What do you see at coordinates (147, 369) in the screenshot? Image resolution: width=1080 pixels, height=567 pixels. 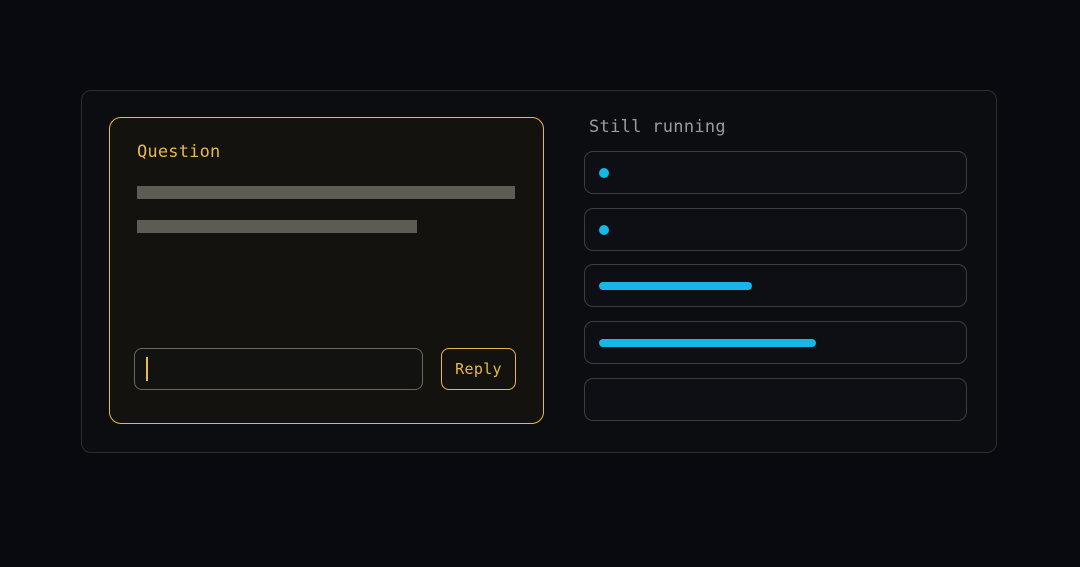 I see `text-cursor` at bounding box center [147, 369].